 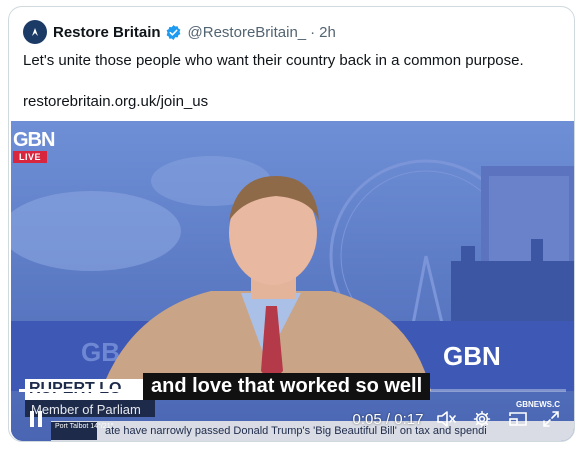 I want to click on display-name: Restore Britain, so click(x=107, y=32).